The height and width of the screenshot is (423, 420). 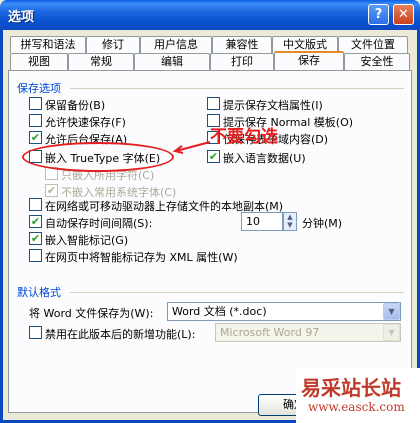 What do you see at coordinates (85, 122) in the screenshot?
I see `fast-save-label: 允许快速保存(F)` at bounding box center [85, 122].